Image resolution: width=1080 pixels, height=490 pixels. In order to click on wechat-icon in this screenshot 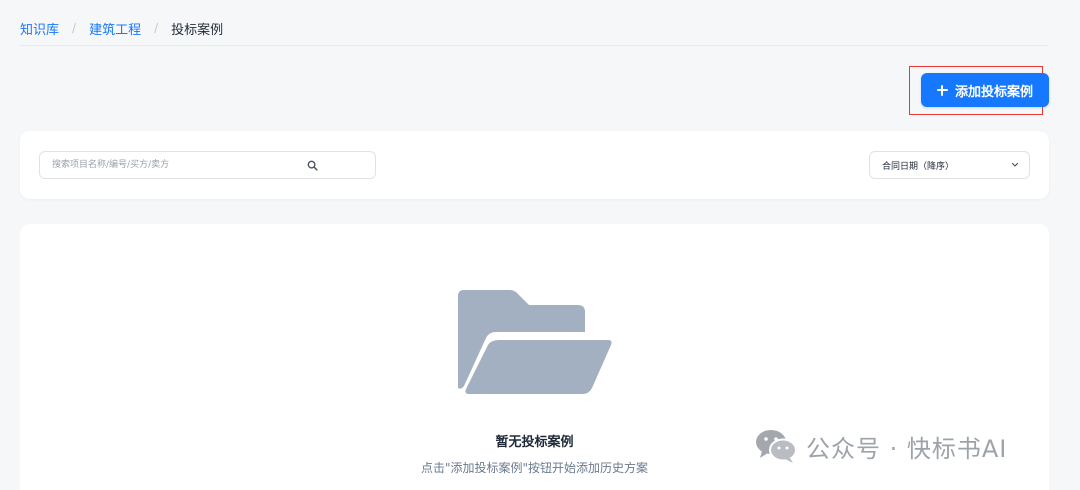, I will do `click(776, 446)`.